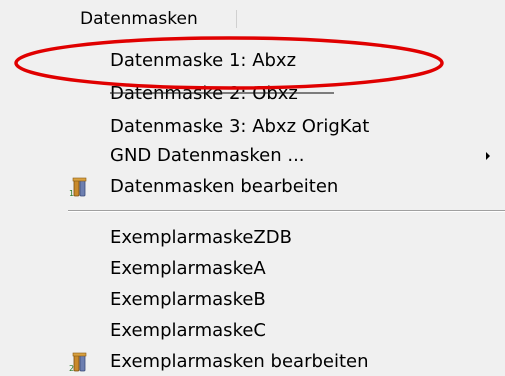 This screenshot has height=376, width=505. I want to click on title-divider, so click(236, 19).